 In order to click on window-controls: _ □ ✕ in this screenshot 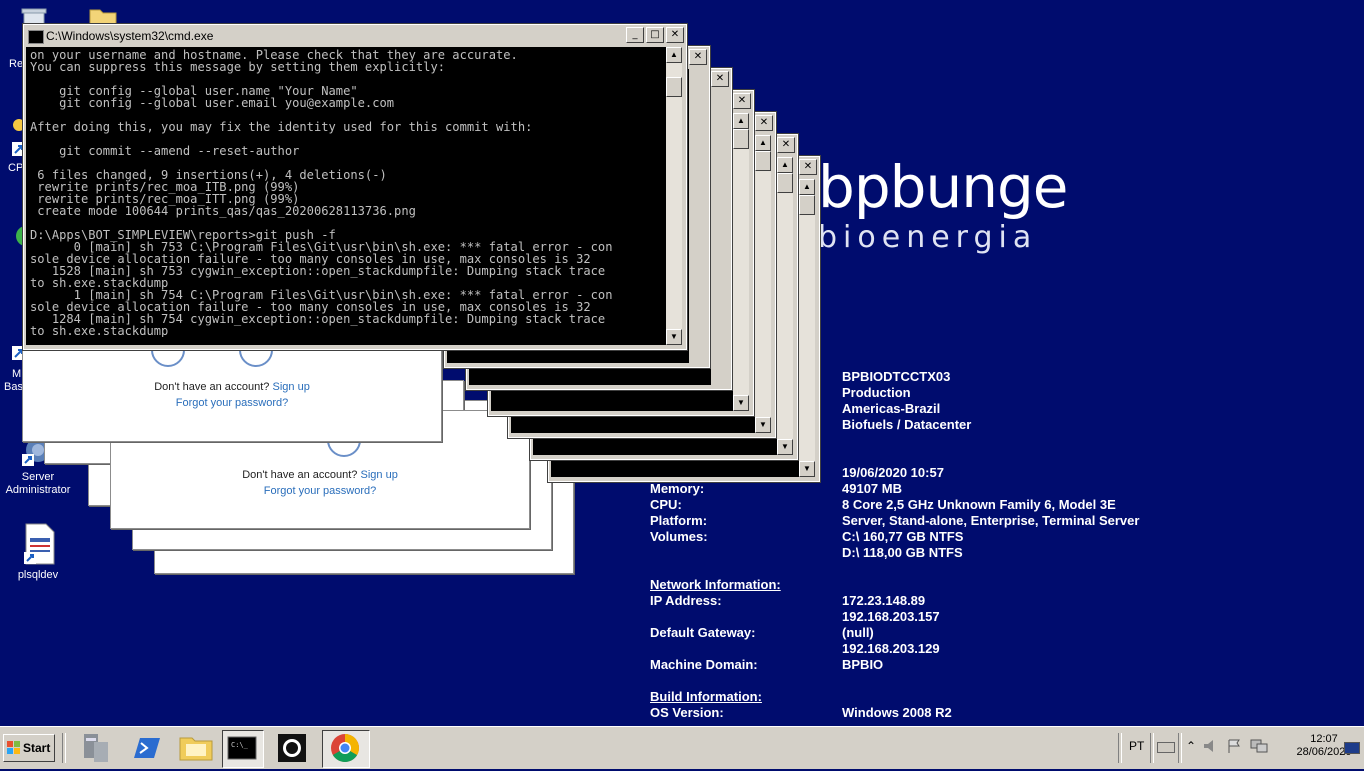, I will do `click(655, 35)`.